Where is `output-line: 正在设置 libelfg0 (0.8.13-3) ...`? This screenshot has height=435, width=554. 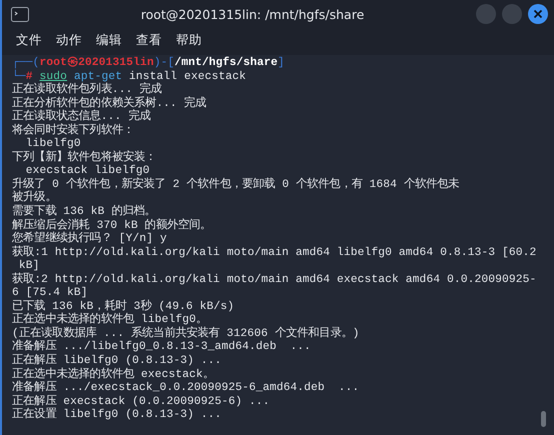 output-line: 正在设置 libelfg0 (0.8.13-3) ... is located at coordinates (117, 416).